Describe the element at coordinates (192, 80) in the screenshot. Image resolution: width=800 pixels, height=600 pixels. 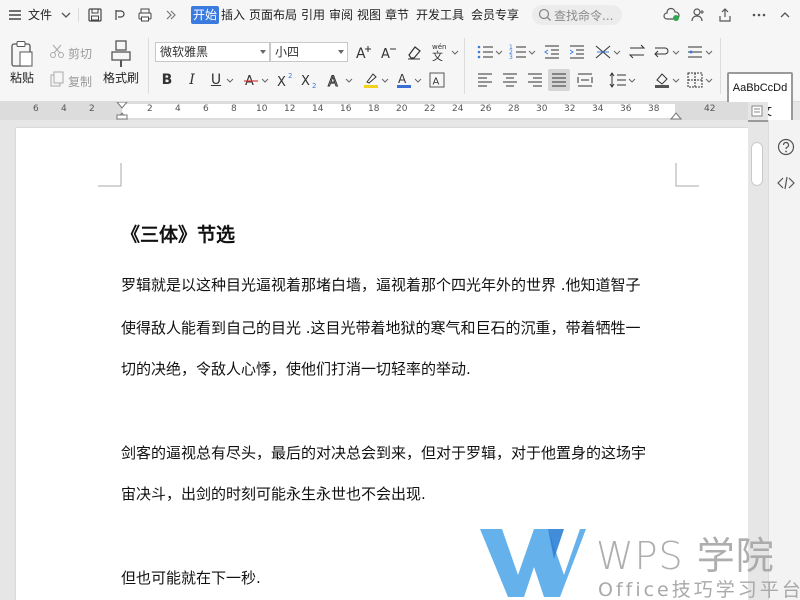
I see `italic-icon: I` at that location.